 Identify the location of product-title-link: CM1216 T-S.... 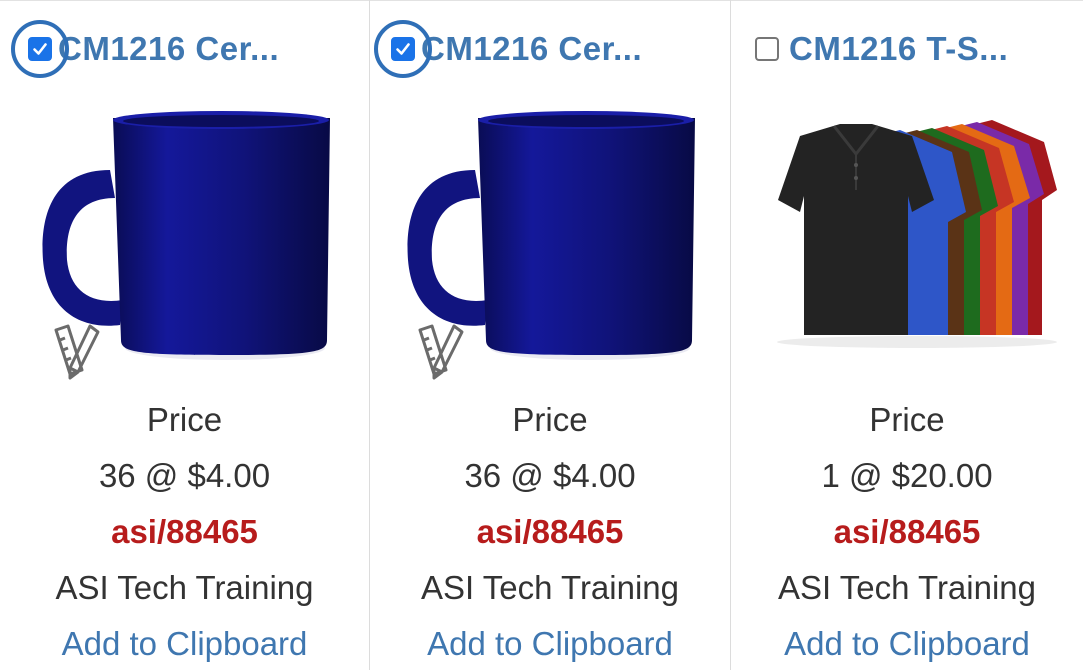
(898, 49).